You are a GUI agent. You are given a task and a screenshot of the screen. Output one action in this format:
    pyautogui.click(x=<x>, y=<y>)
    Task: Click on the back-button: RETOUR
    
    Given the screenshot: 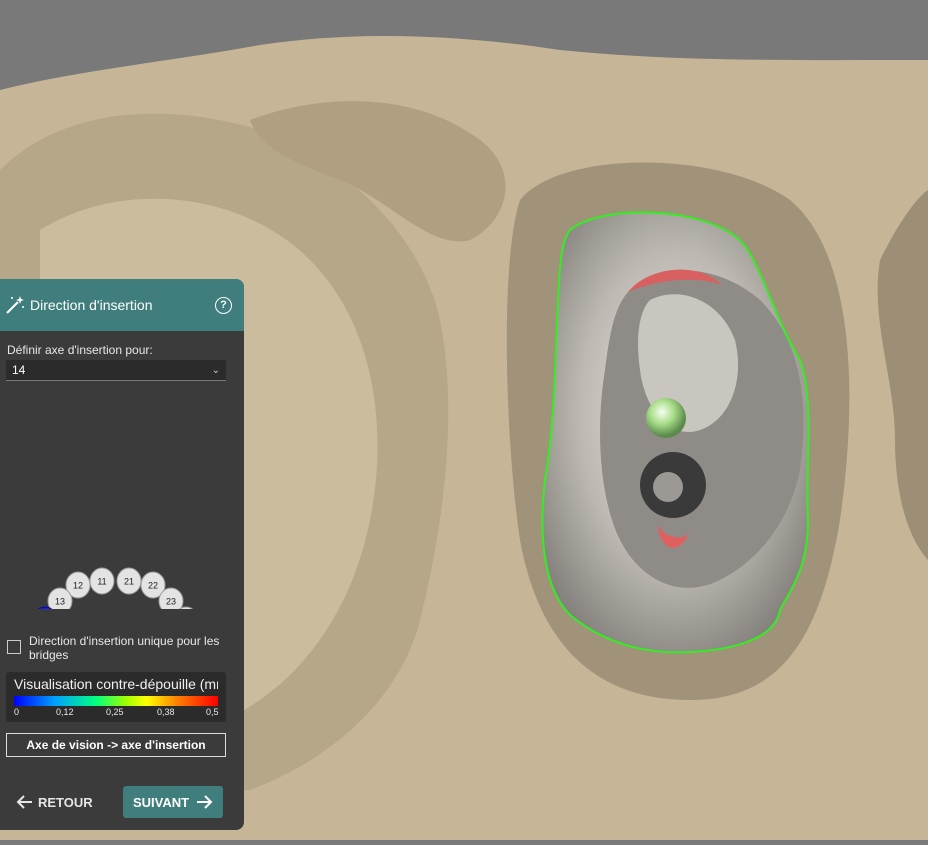 What is the action you would take?
    pyautogui.click(x=54, y=802)
    